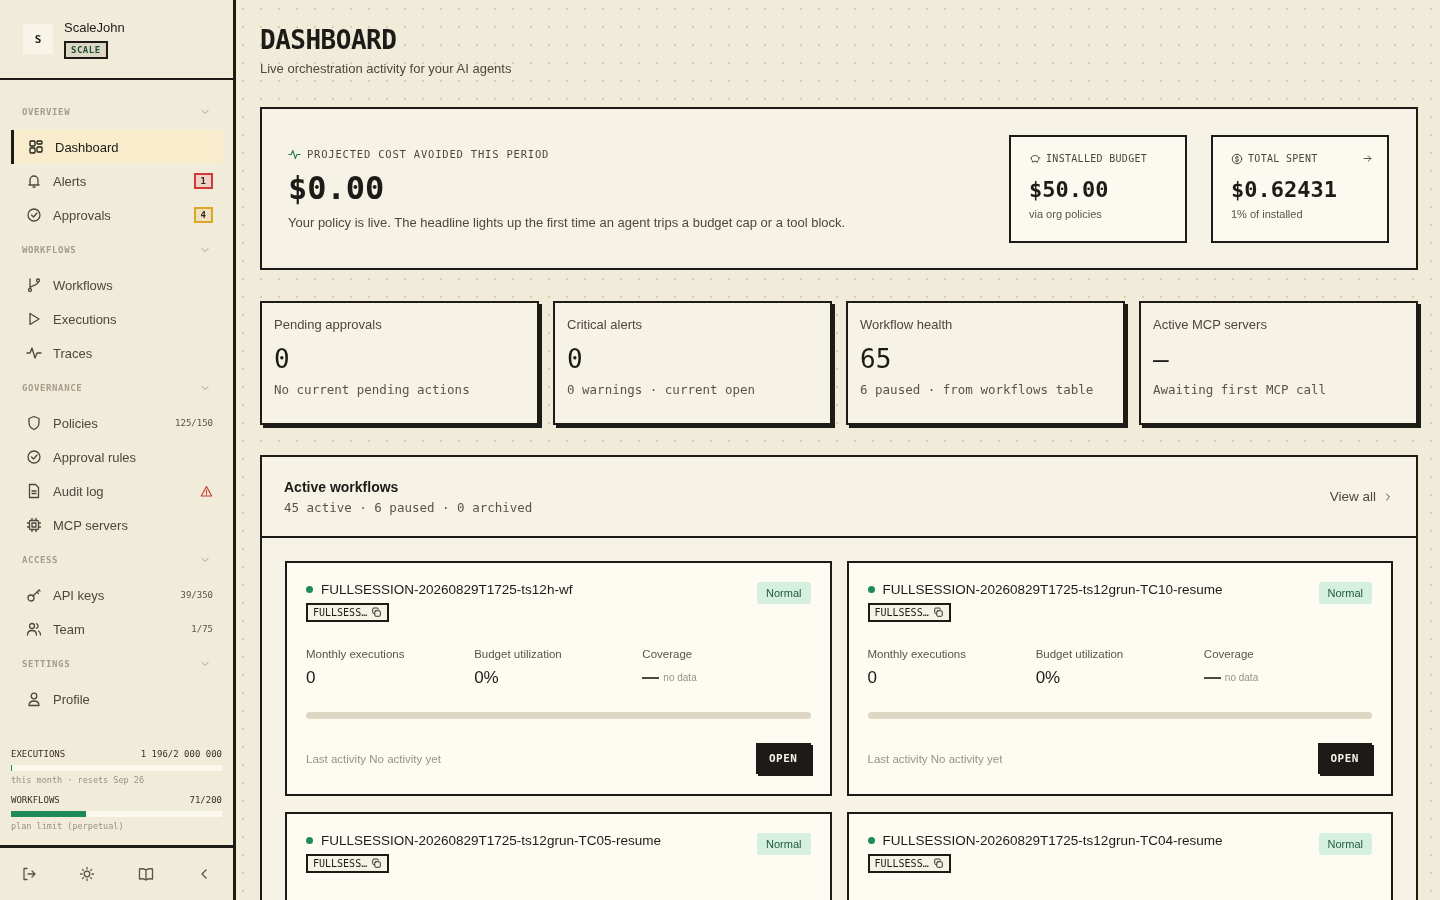 This screenshot has height=900, width=1440. What do you see at coordinates (977, 389) in the screenshot?
I see `stat-note: 6 paused · from workflows table` at bounding box center [977, 389].